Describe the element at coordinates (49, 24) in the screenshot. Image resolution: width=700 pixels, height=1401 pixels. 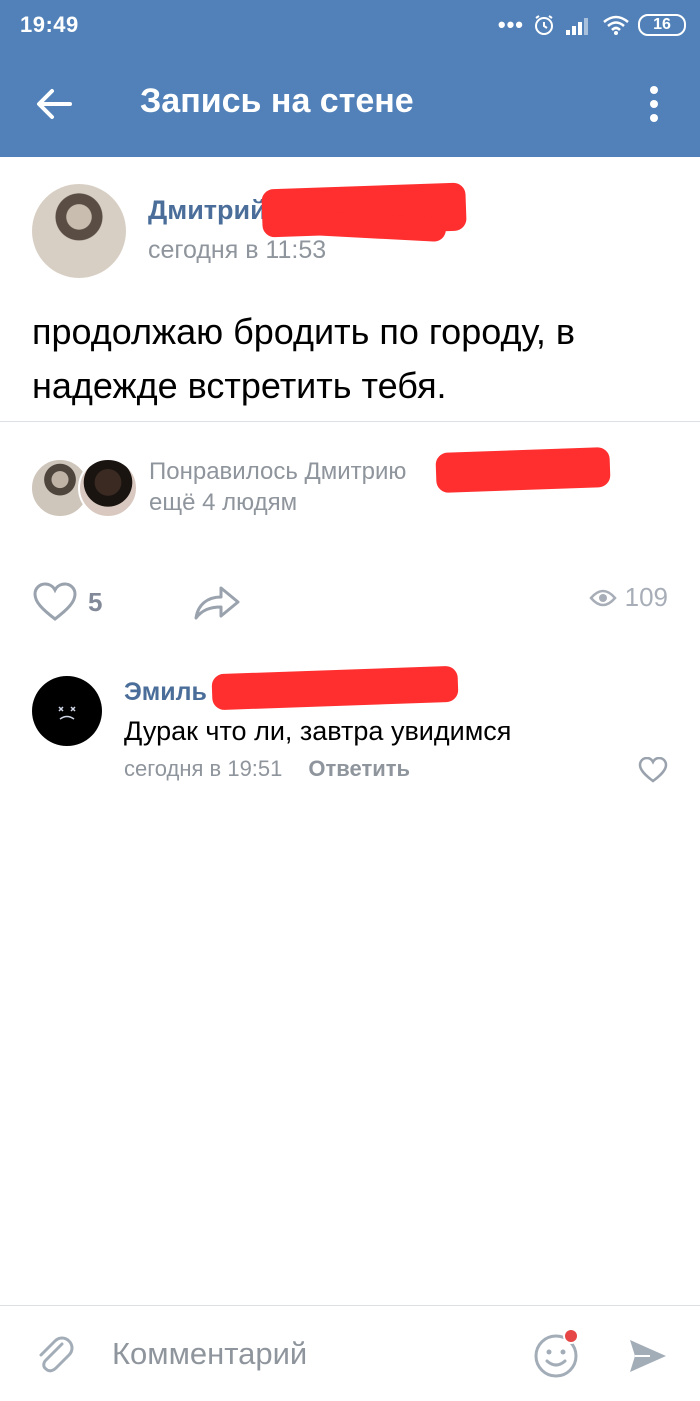
I see `status-time: 19:49` at that location.